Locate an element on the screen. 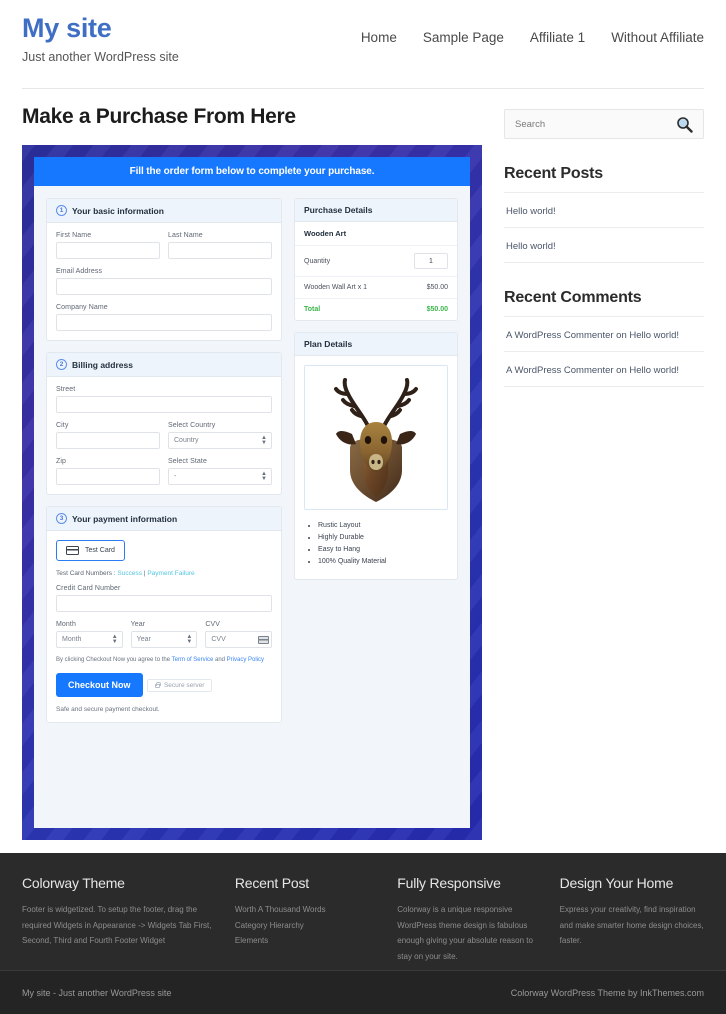 Image resolution: width=726 pixels, height=1014 pixels. purchase-product-row: Wooden Art is located at coordinates (376, 234).